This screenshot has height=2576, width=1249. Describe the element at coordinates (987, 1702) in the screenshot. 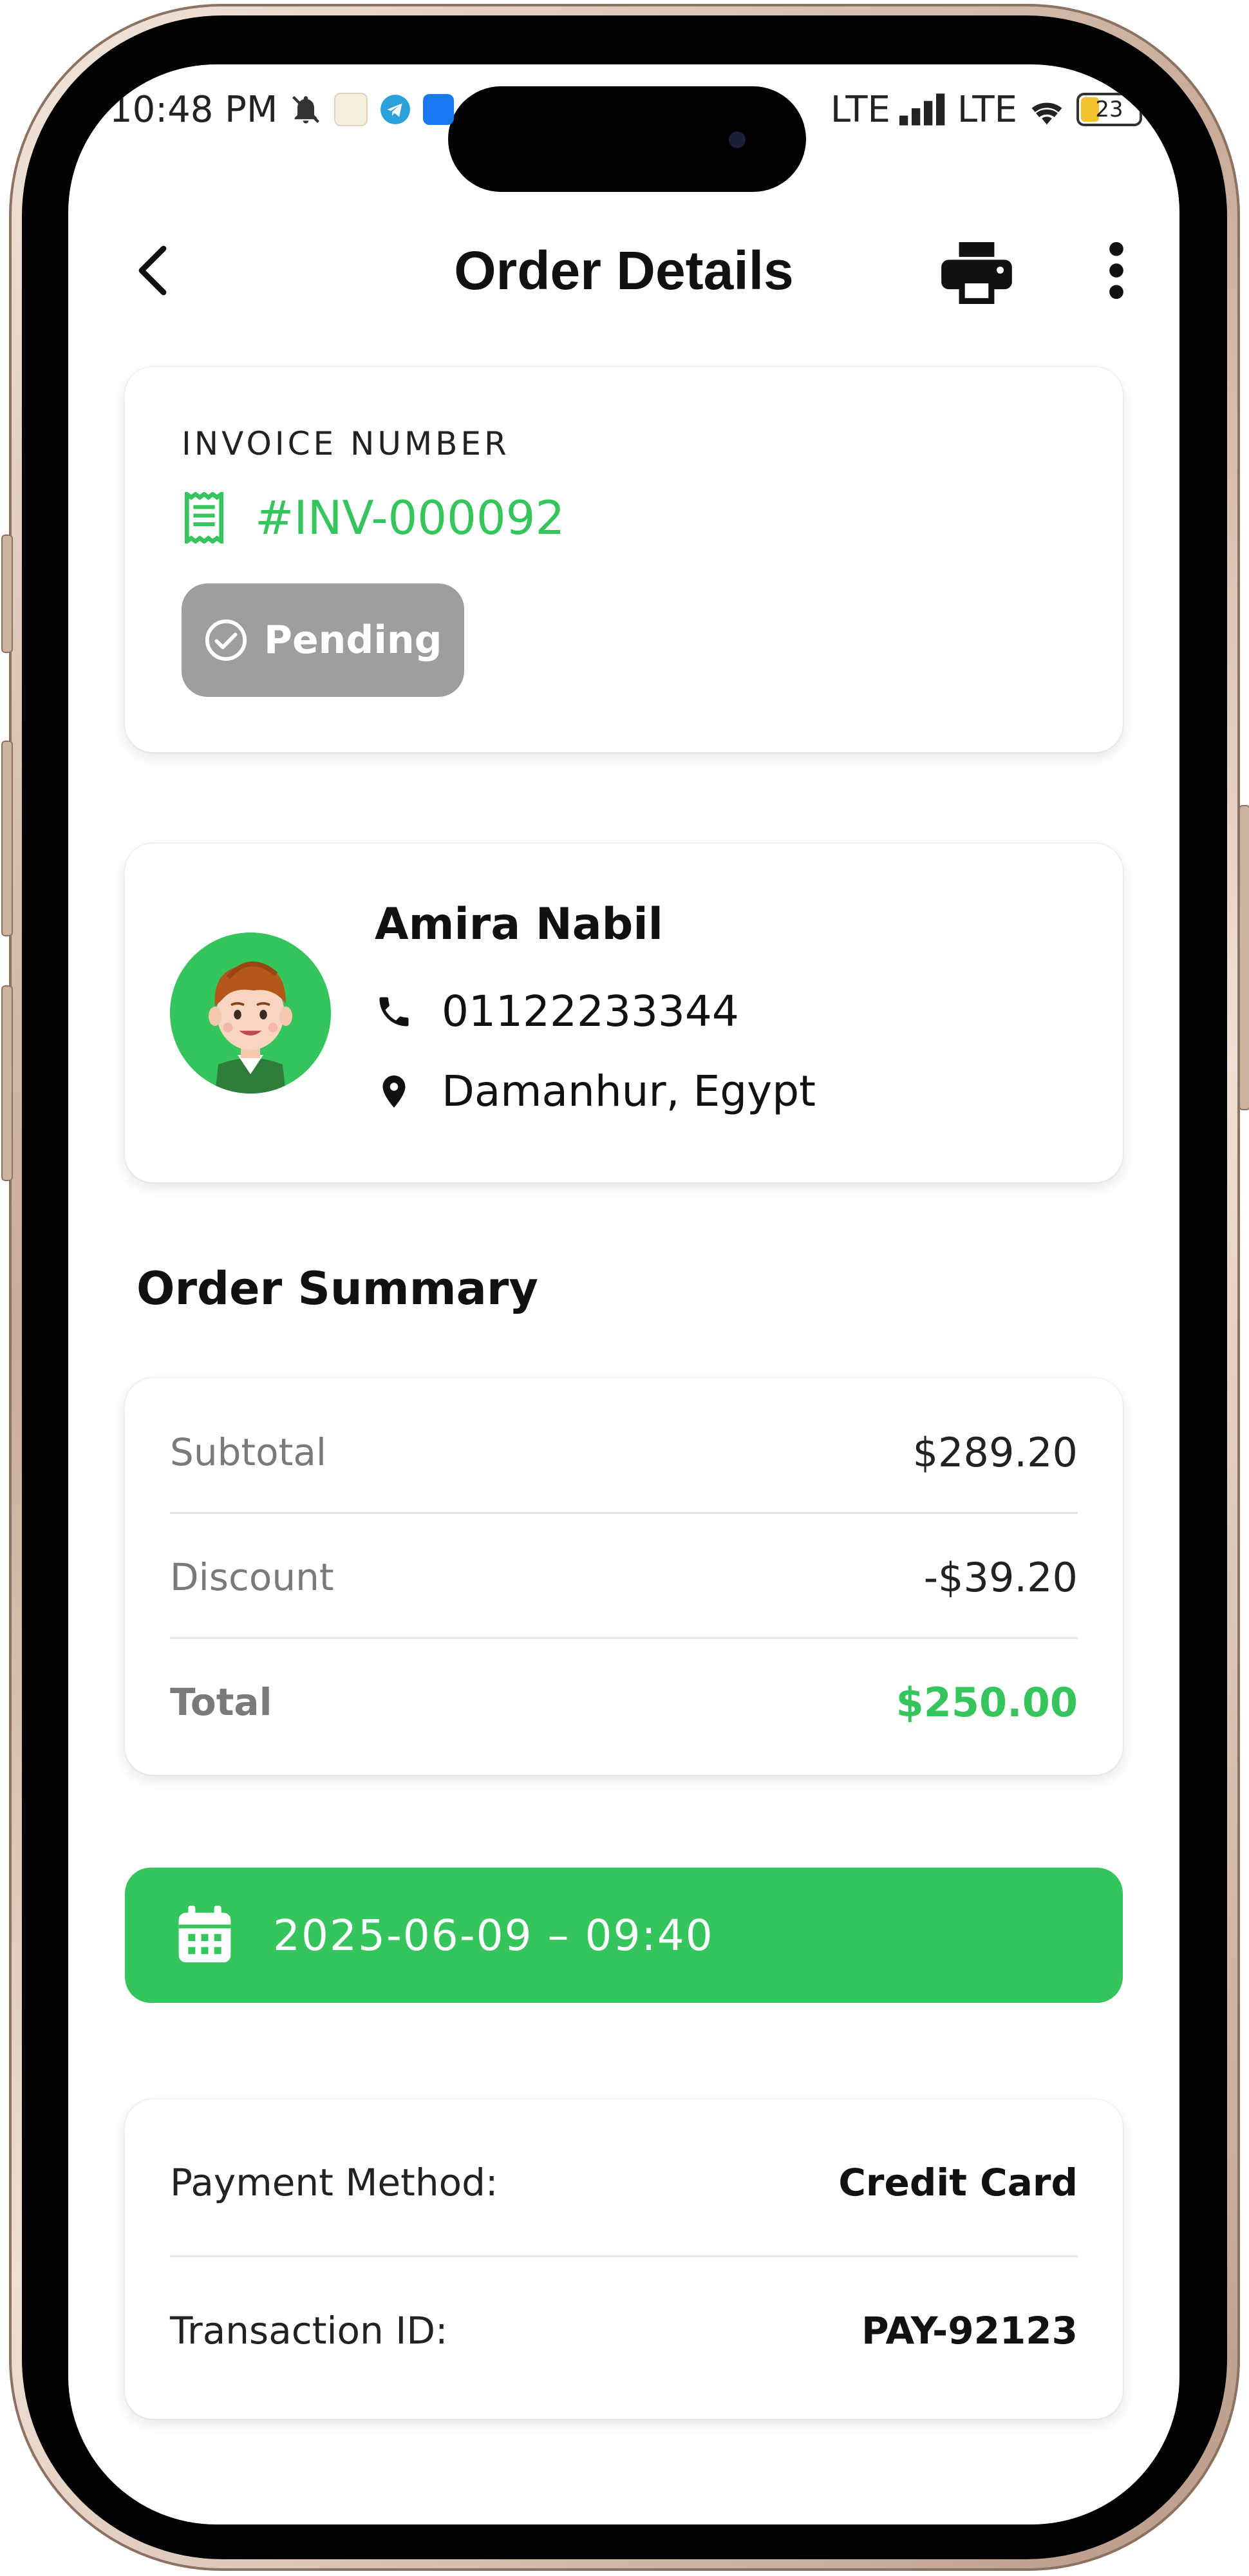

I see `total-value: $250.00` at that location.